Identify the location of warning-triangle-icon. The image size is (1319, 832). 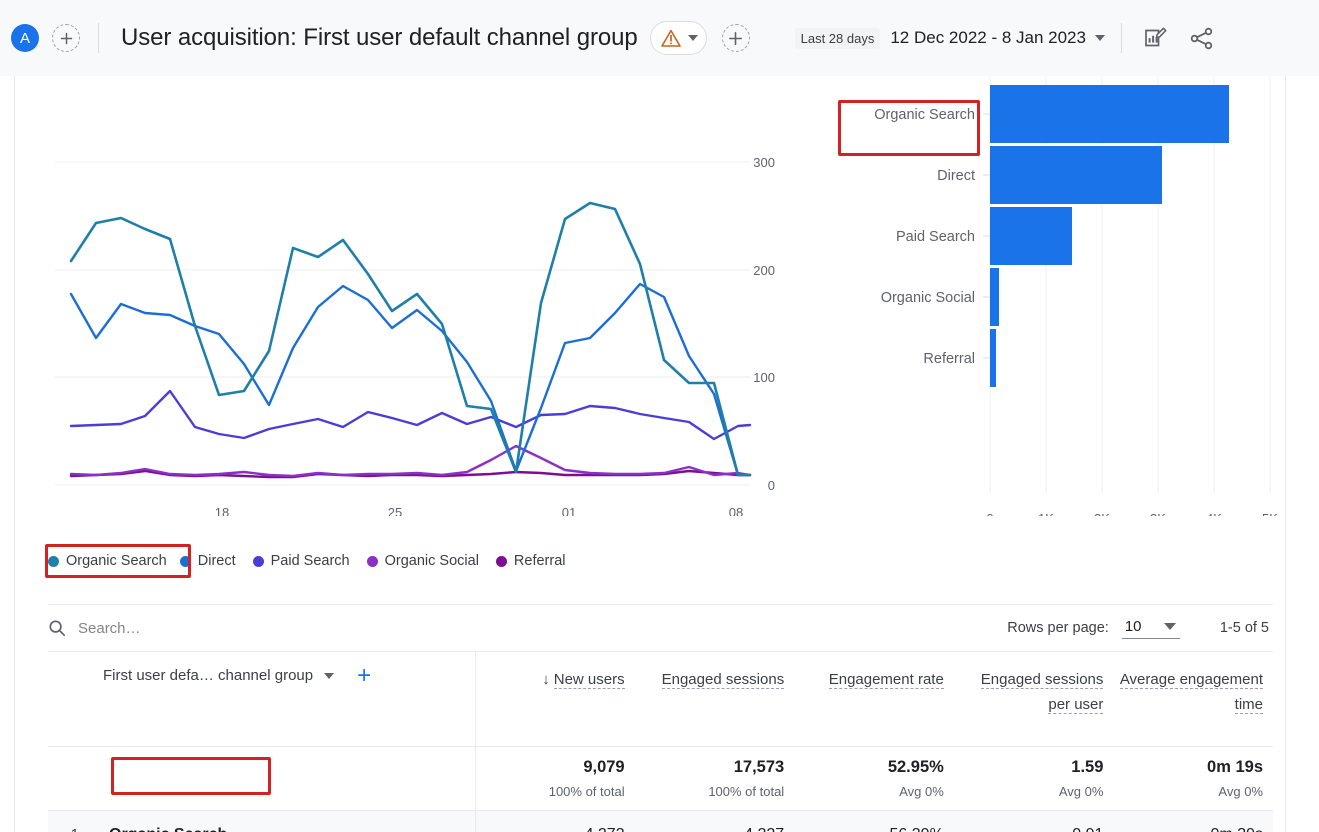
(670, 38).